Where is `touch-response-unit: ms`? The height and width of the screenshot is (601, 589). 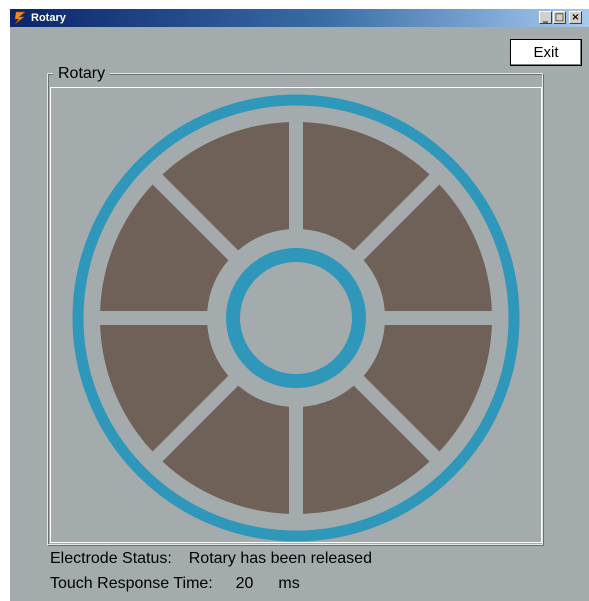
touch-response-unit: ms is located at coordinates (289, 583).